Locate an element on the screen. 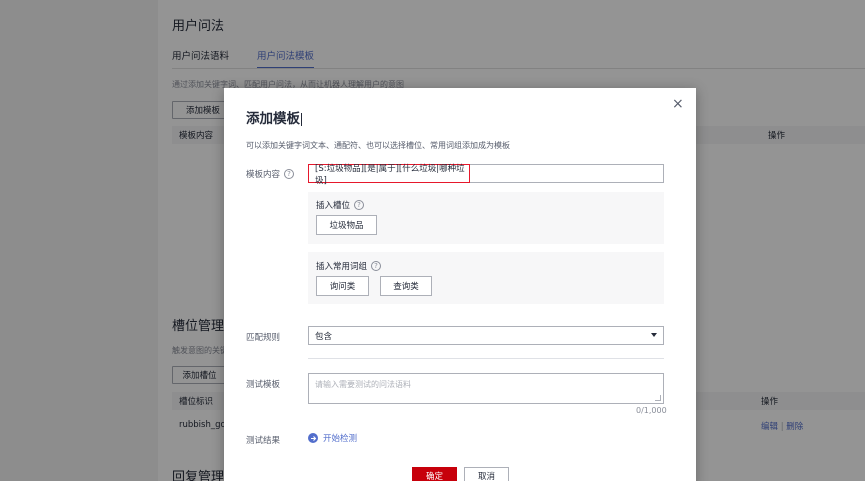 The image size is (865, 481). dialog-title: 添加模板 is located at coordinates (274, 117).